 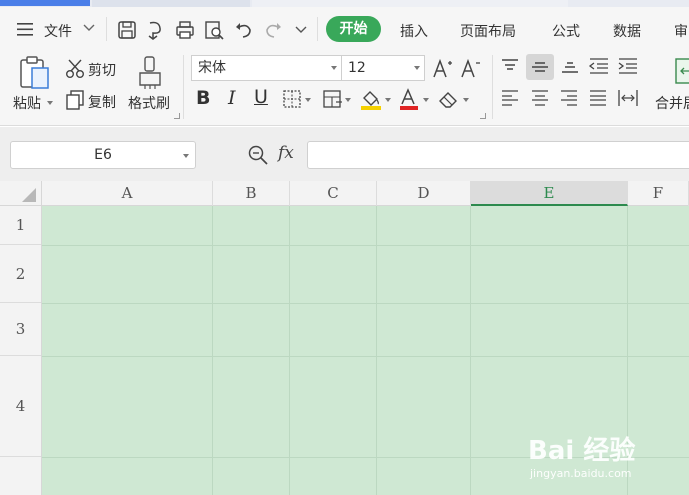 I want to click on select-all-triangle-icon, so click(x=29, y=195).